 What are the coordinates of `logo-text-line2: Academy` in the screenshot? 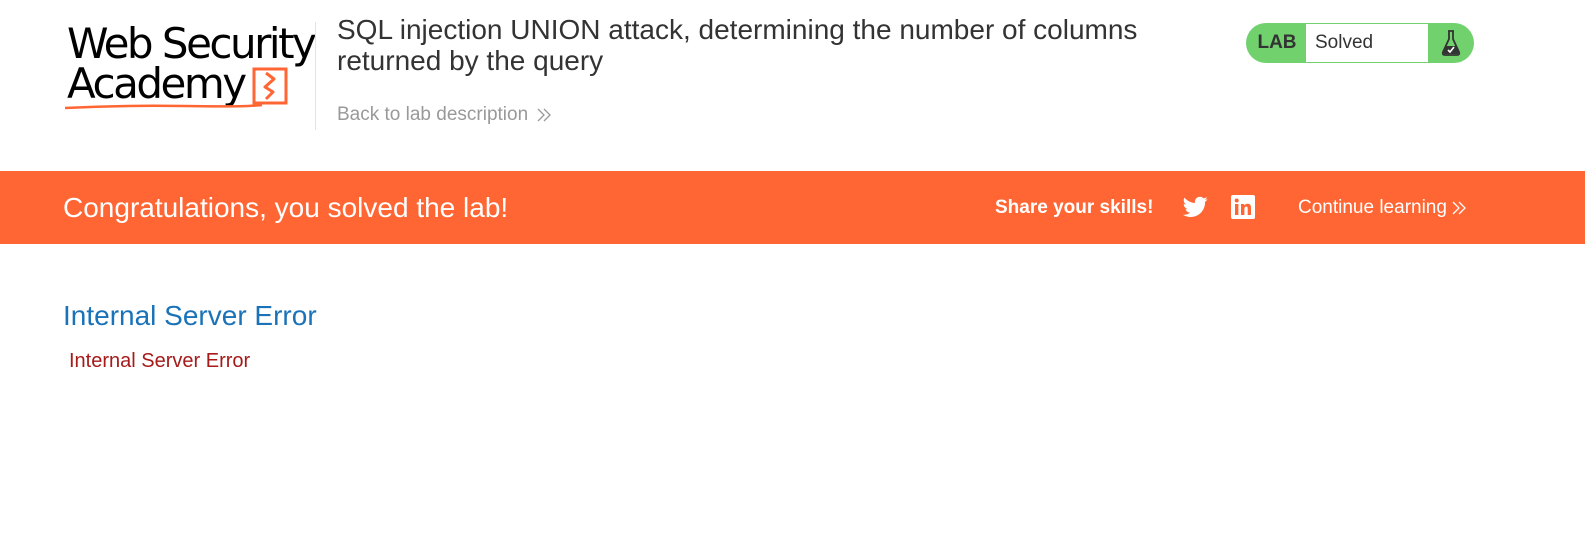 It's located at (157, 83).